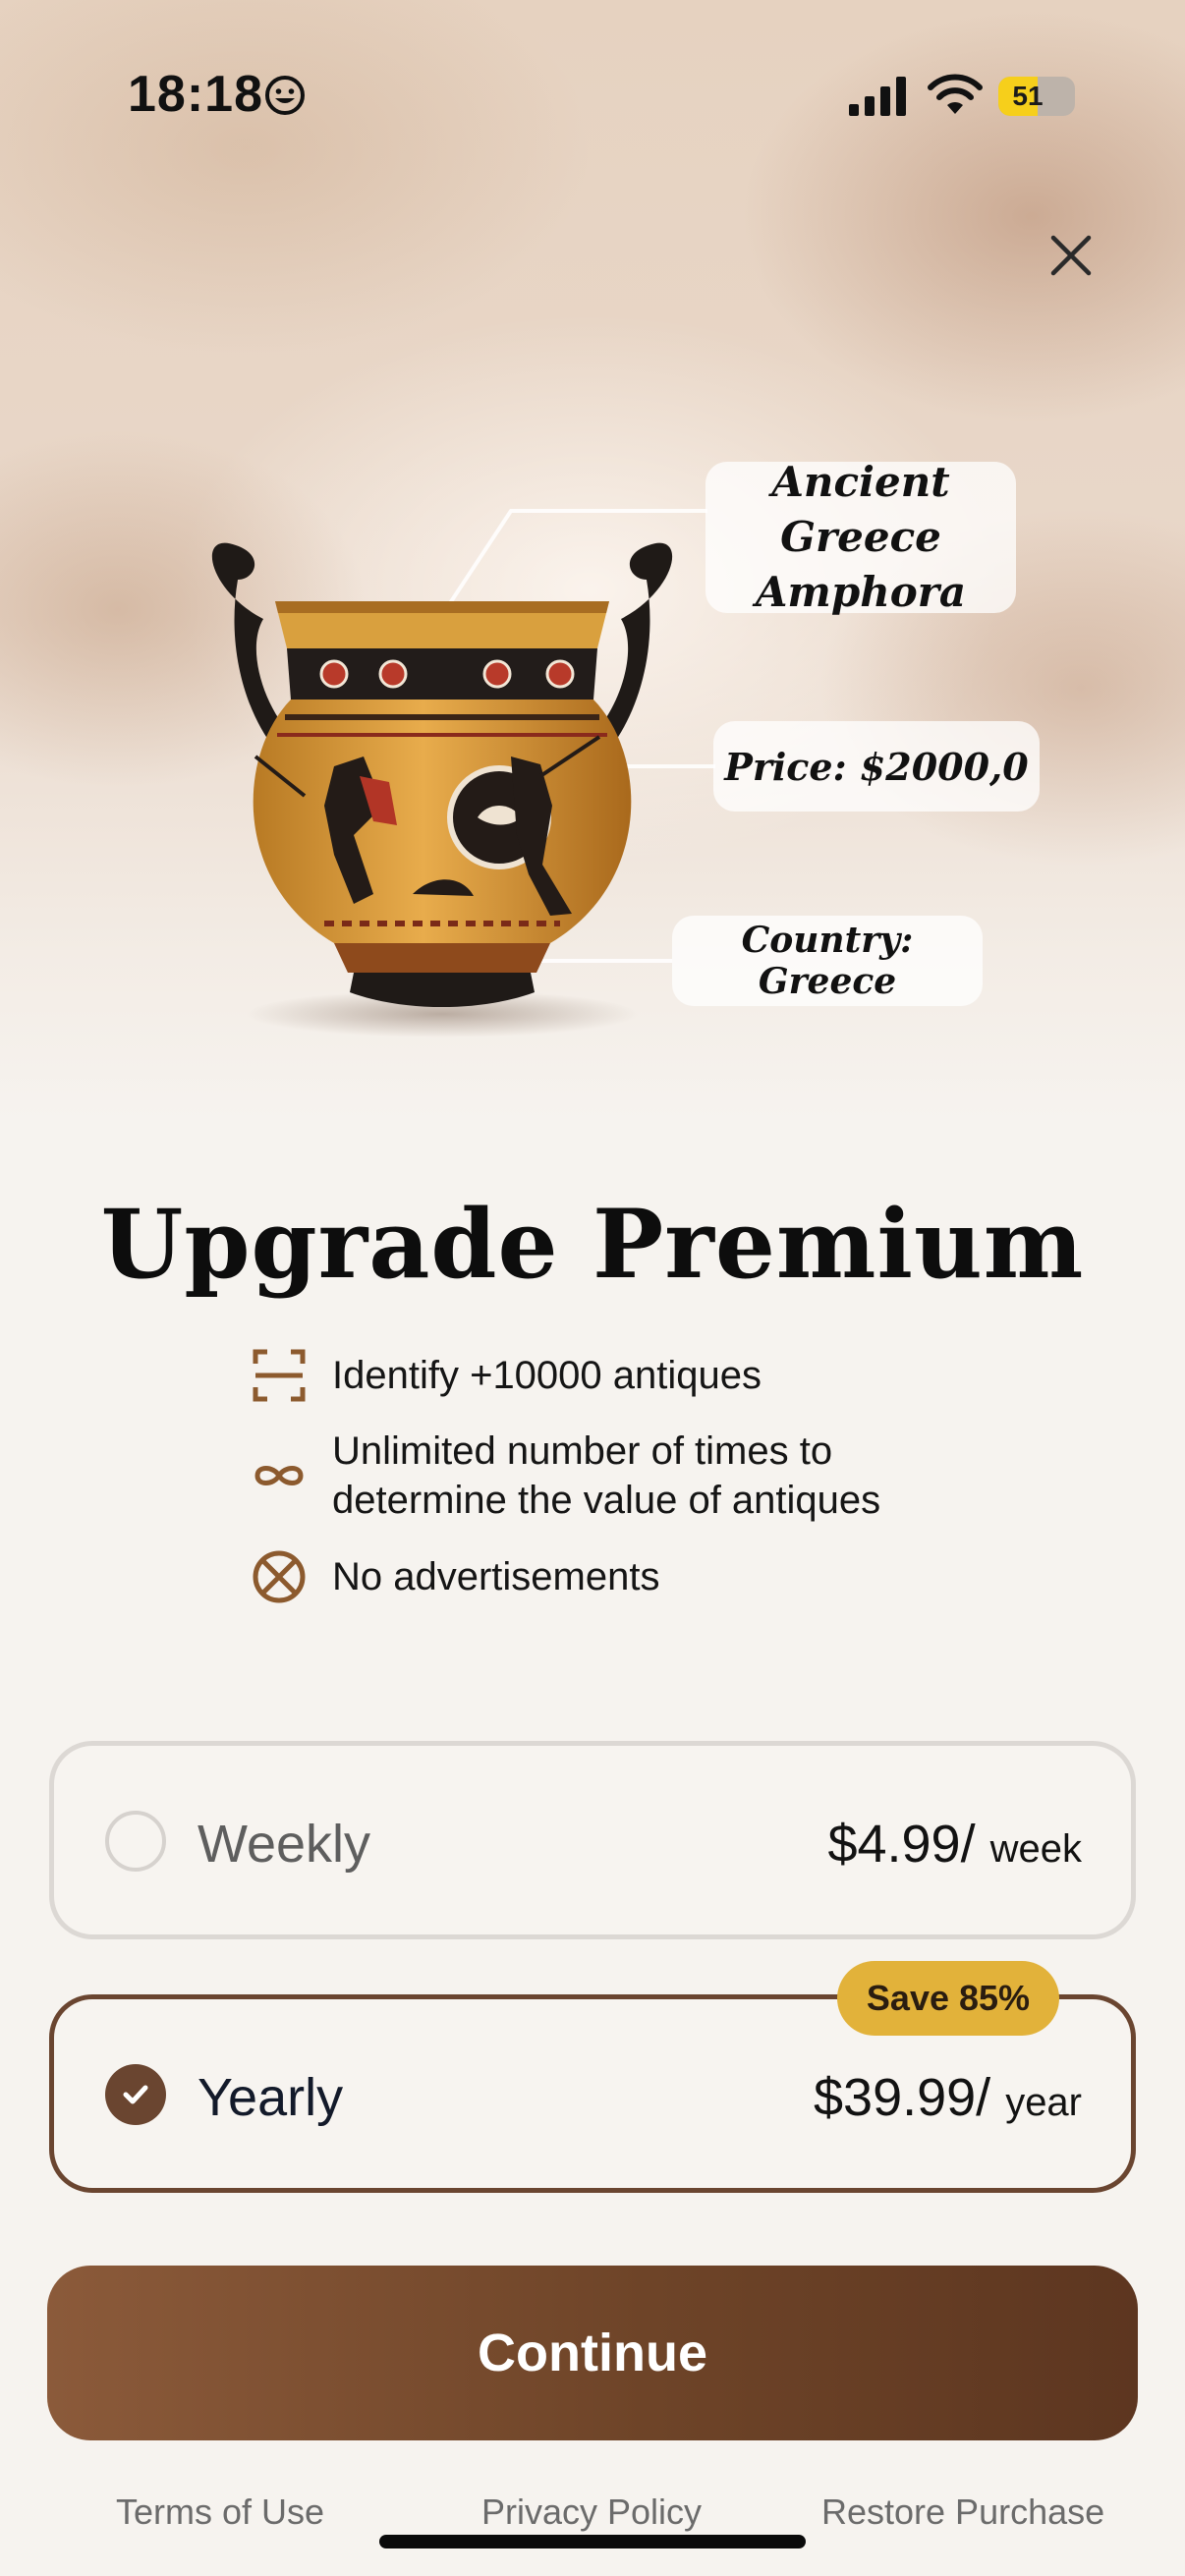 This screenshot has width=1185, height=2576. I want to click on radio-checked-icon, so click(136, 2094).